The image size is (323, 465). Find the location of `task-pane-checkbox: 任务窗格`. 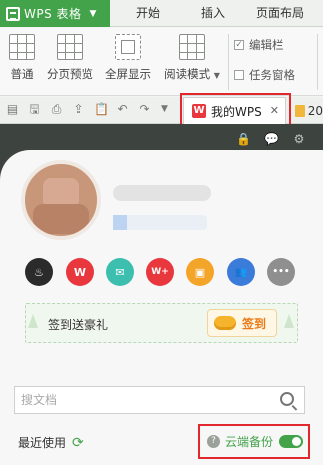

task-pane-checkbox: 任务窗格 is located at coordinates (264, 75).